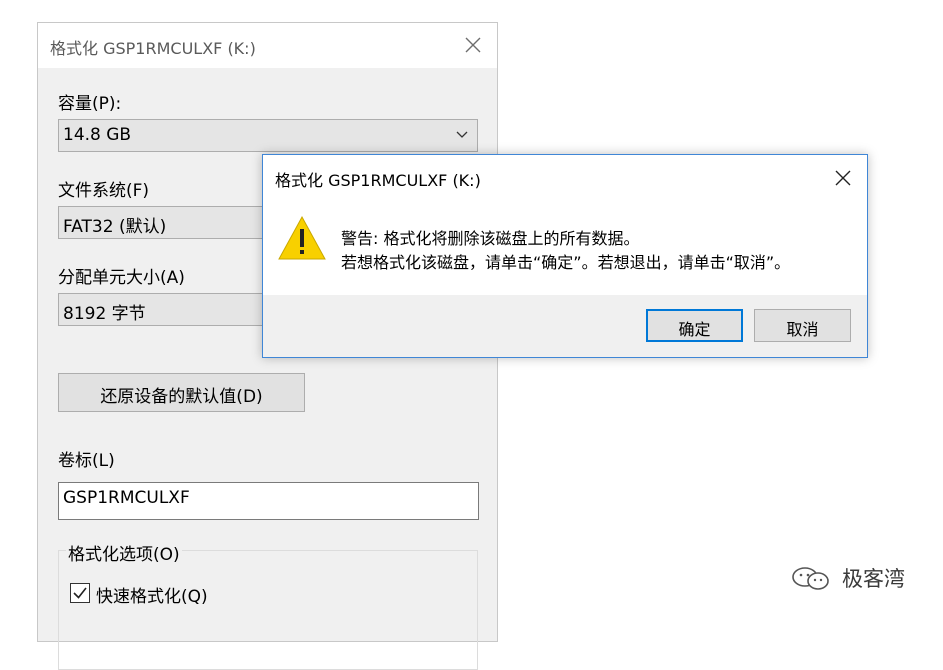 The height and width of the screenshot is (670, 943). Describe the element at coordinates (97, 135) in the screenshot. I see `capacity-value: 14.8 GB` at that location.